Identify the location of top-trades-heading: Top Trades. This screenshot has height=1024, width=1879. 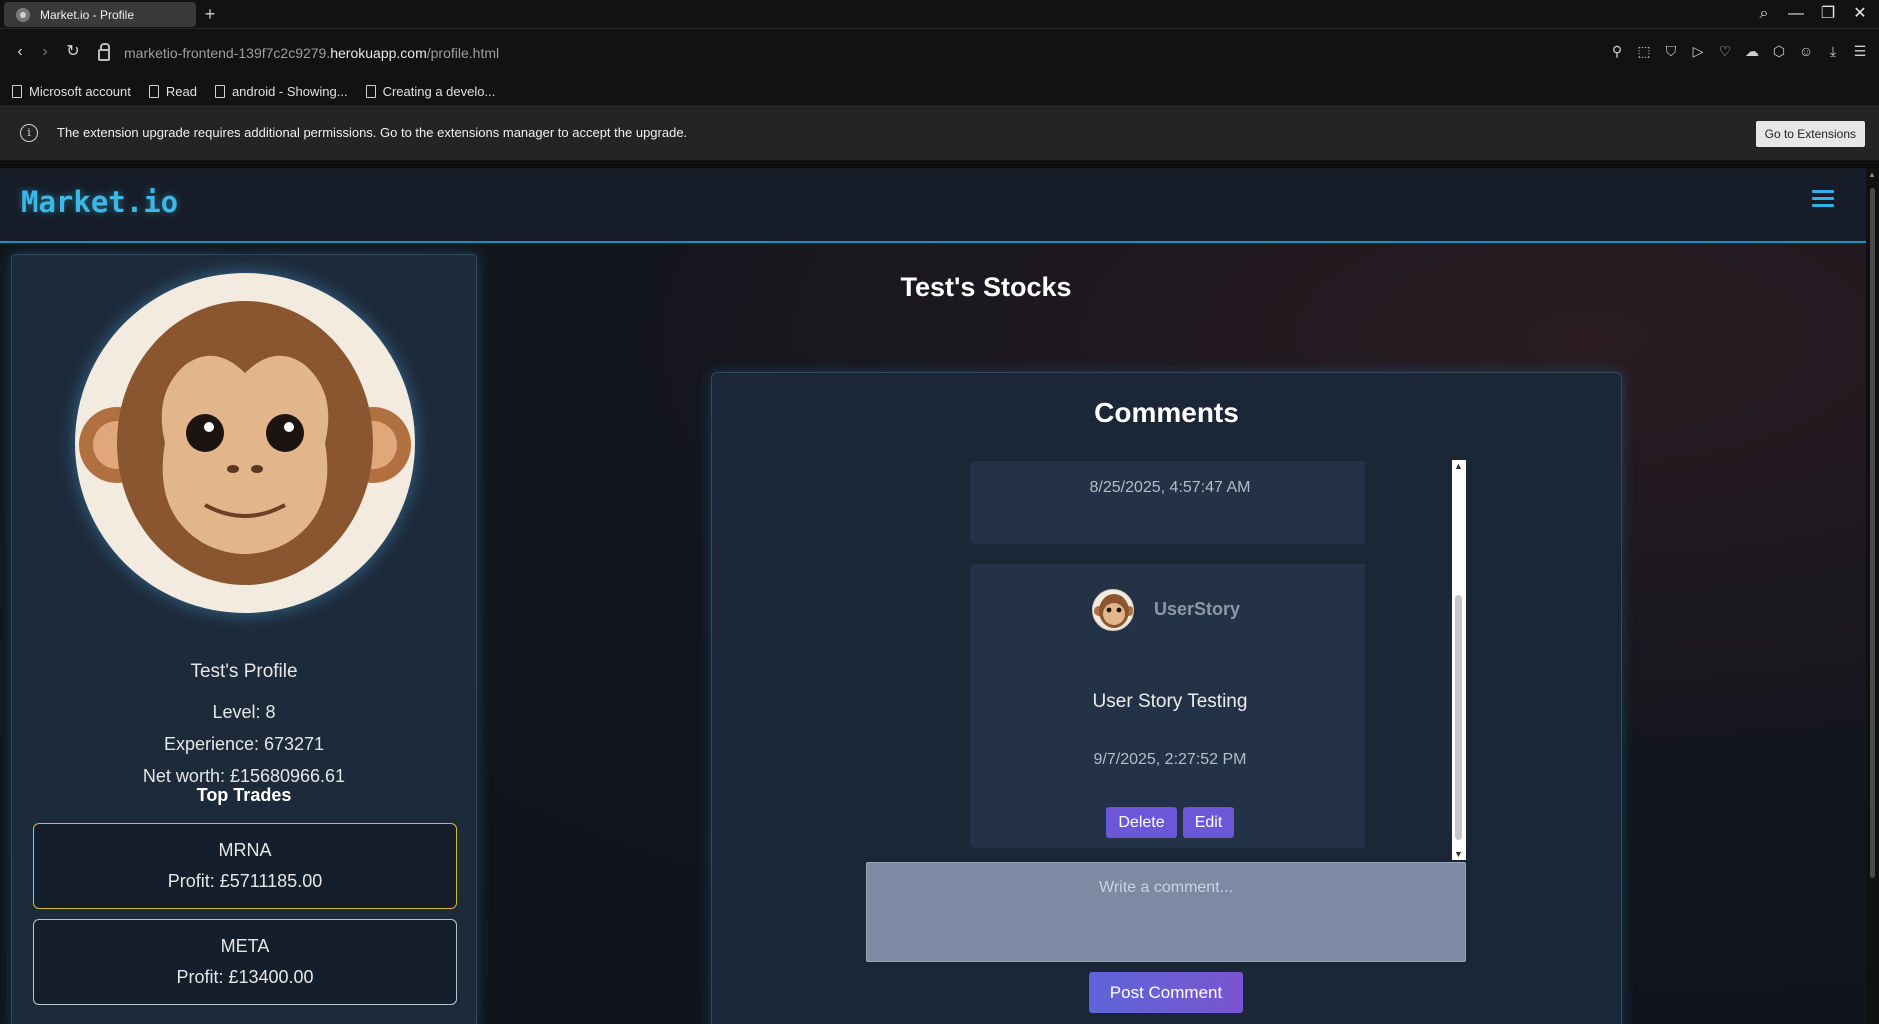
(244, 795).